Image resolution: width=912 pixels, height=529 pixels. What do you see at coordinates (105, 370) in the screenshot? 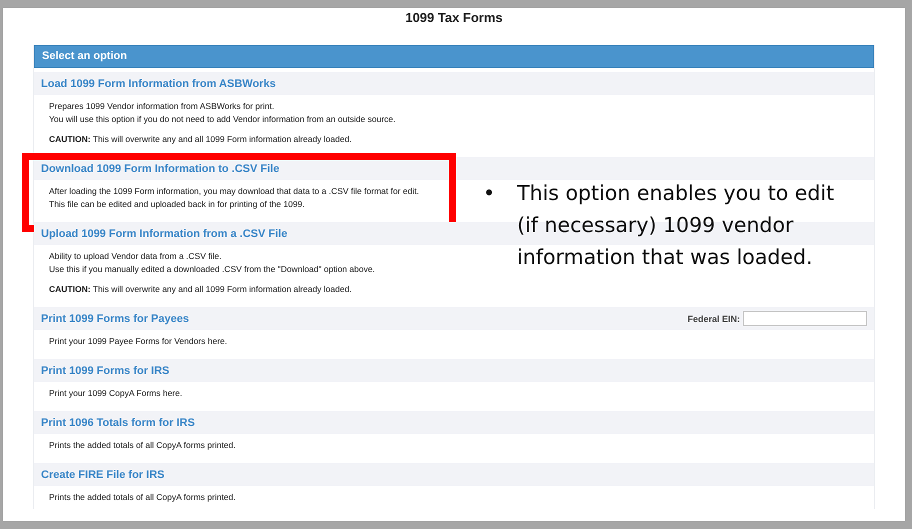
I see `option-link: Print 1099 Forms for IRS` at bounding box center [105, 370].